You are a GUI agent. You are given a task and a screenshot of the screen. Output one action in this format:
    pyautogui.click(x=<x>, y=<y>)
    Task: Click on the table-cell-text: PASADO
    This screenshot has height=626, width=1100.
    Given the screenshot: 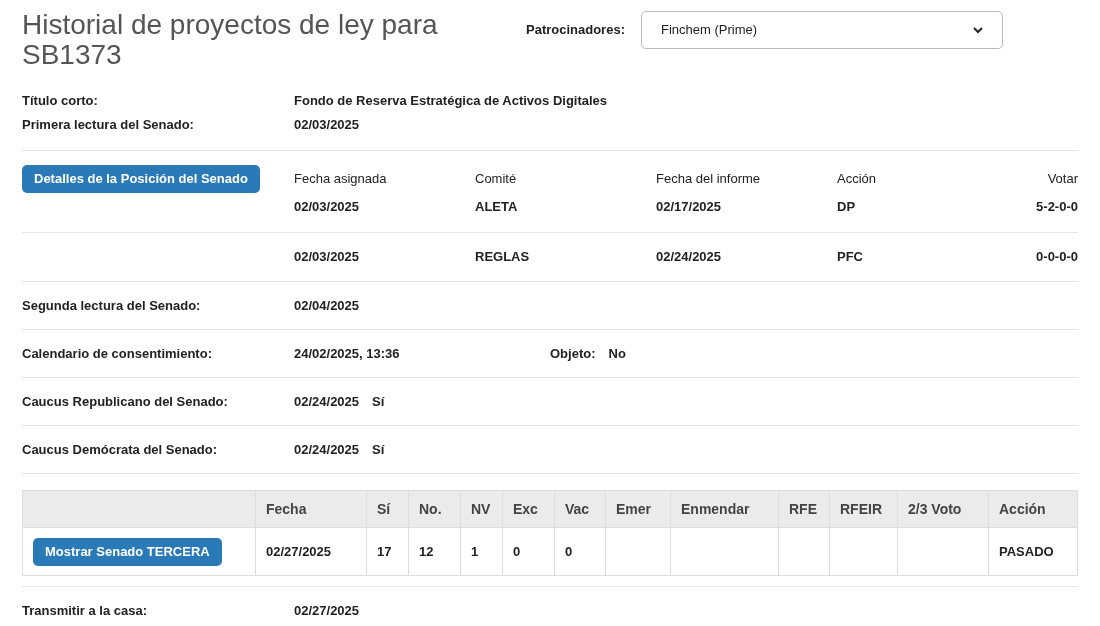 What is the action you would take?
    pyautogui.click(x=1026, y=551)
    